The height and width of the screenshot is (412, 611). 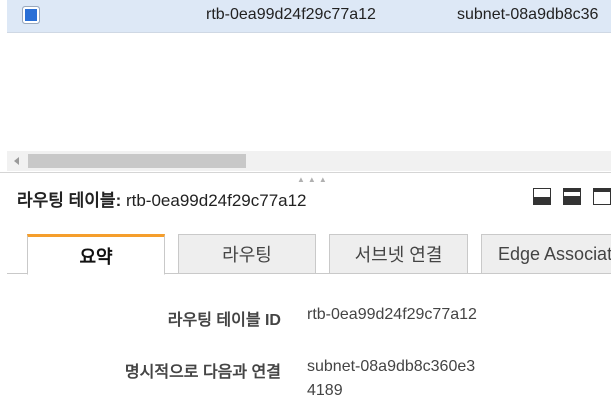 What do you see at coordinates (31, 15) in the screenshot?
I see `row-checkbox` at bounding box center [31, 15].